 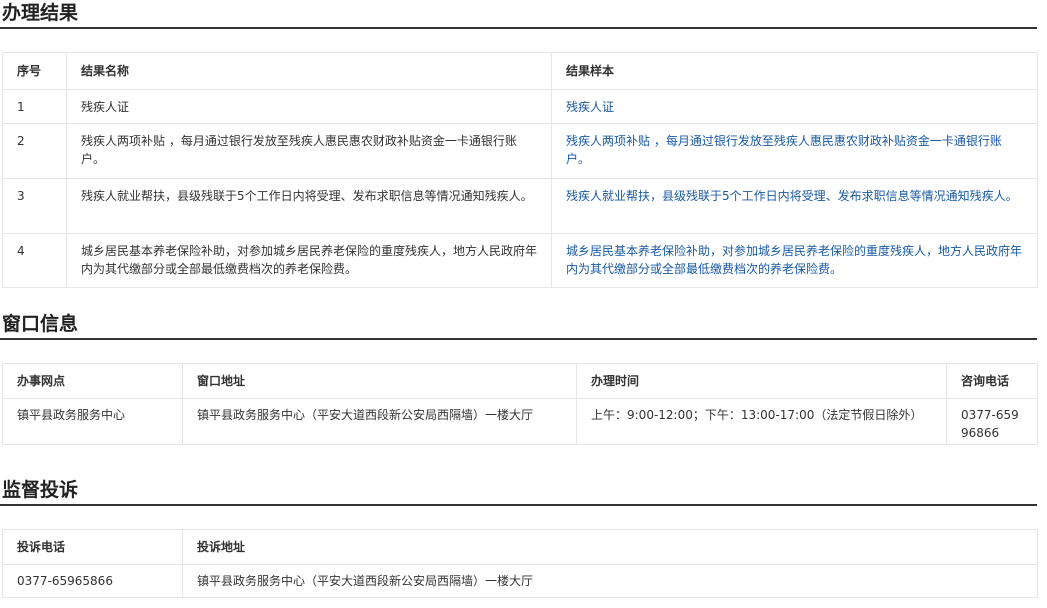 I want to click on window-table-header: 办事网点 窗口地址 办理时间 咨询电话, so click(x=520, y=381).